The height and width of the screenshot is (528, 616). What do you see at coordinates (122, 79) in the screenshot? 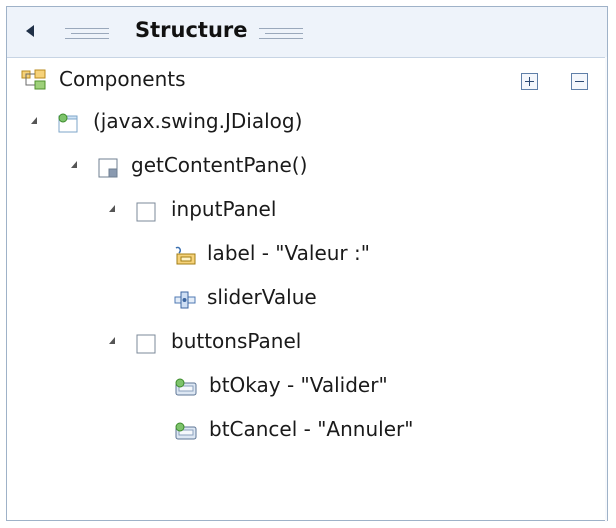
I see `components-label: Components` at bounding box center [122, 79].